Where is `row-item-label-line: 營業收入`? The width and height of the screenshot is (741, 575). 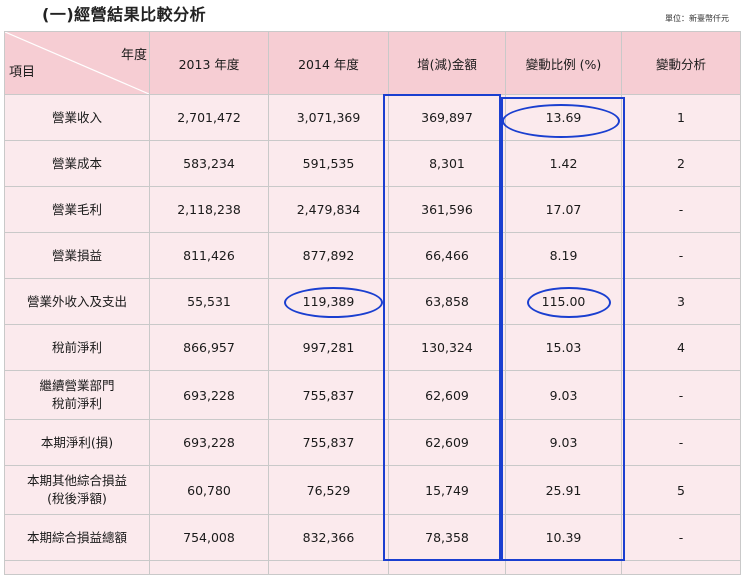
row-item-label-line: 營業收入 is located at coordinates (76, 117).